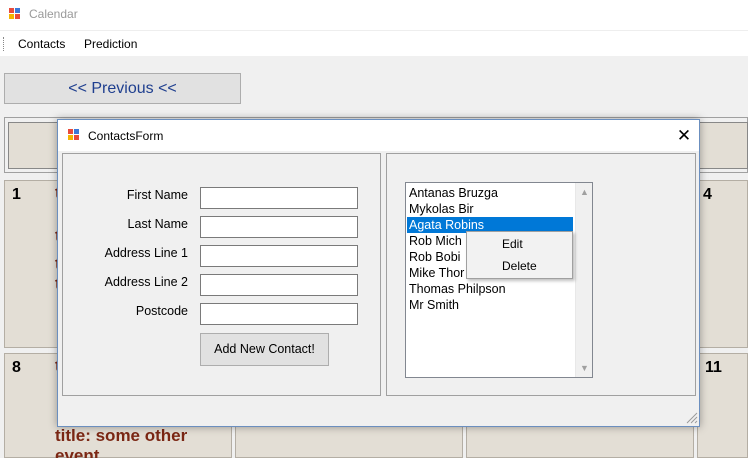 This screenshot has width=748, height=458. What do you see at coordinates (584, 192) in the screenshot?
I see `scroll-up-icon: ▲` at bounding box center [584, 192].